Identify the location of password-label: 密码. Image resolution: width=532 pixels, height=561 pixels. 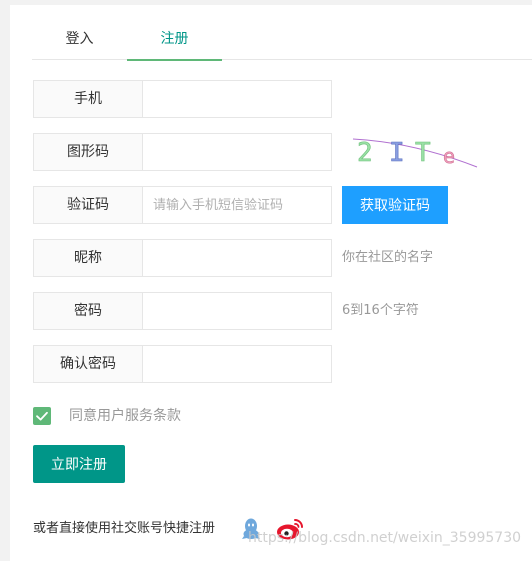
(88, 311).